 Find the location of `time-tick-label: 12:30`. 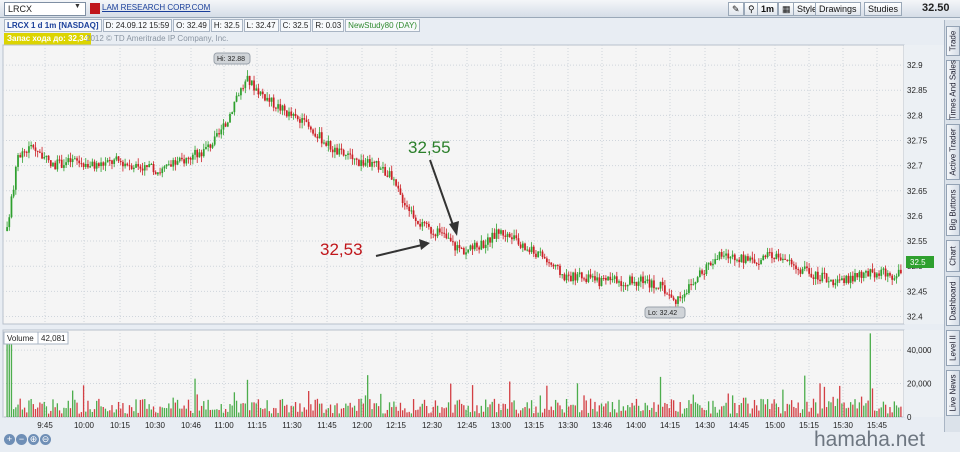

time-tick-label: 12:30 is located at coordinates (432, 425).